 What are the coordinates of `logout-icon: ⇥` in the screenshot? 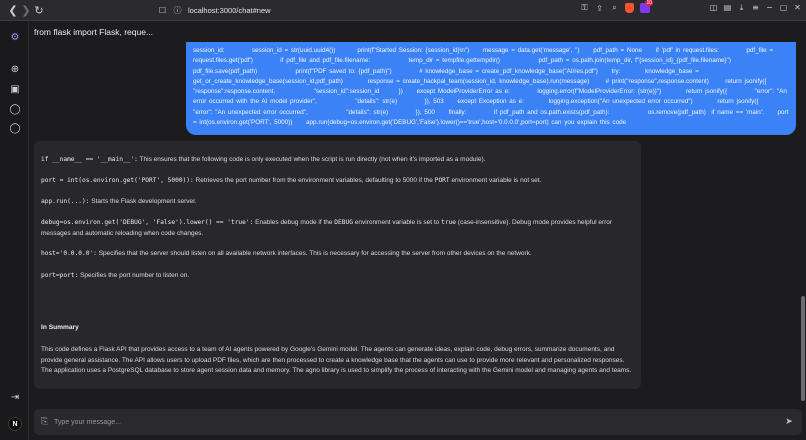 It's located at (15, 397).